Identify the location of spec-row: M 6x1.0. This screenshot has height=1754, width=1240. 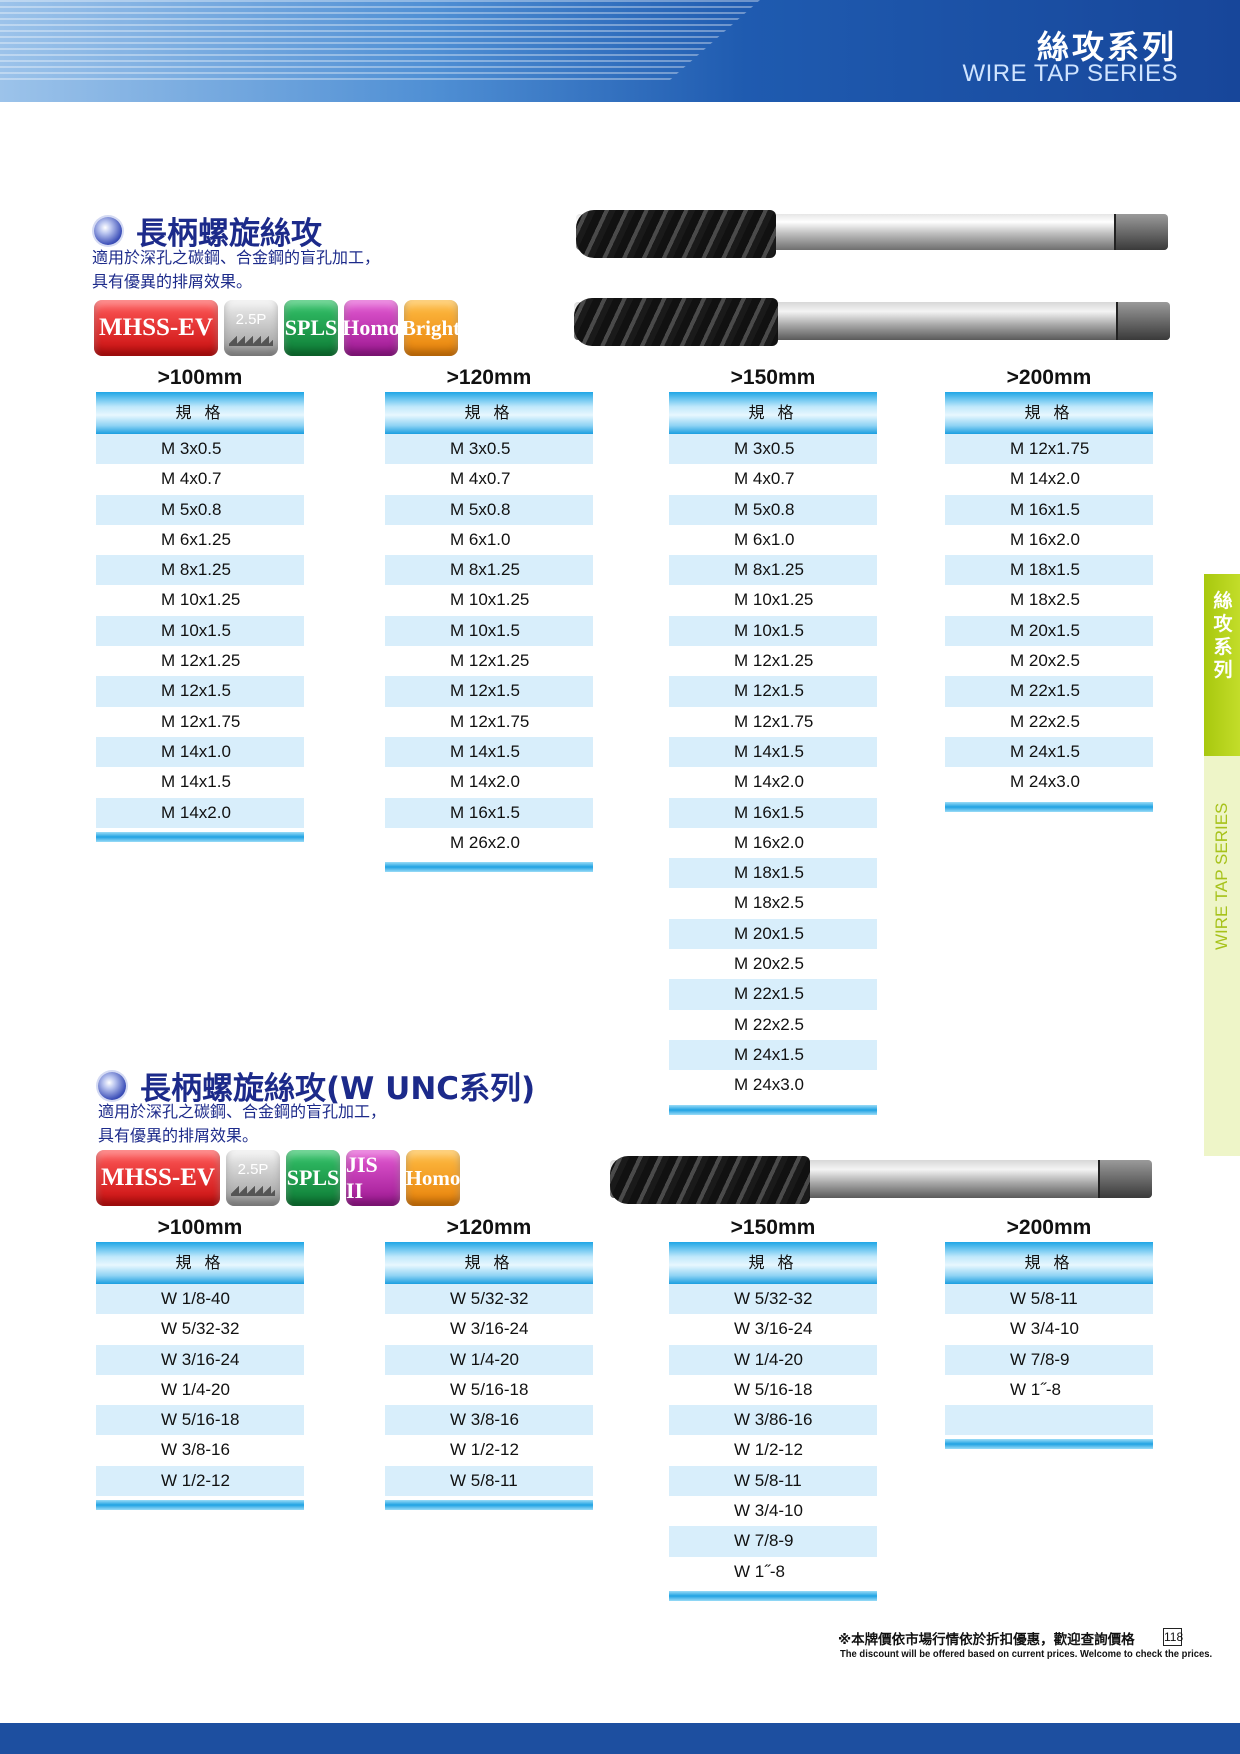
(480, 539).